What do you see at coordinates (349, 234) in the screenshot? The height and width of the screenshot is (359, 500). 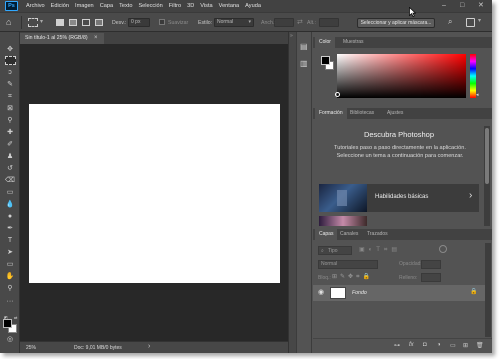 I see `tab-canales: Canales` at bounding box center [349, 234].